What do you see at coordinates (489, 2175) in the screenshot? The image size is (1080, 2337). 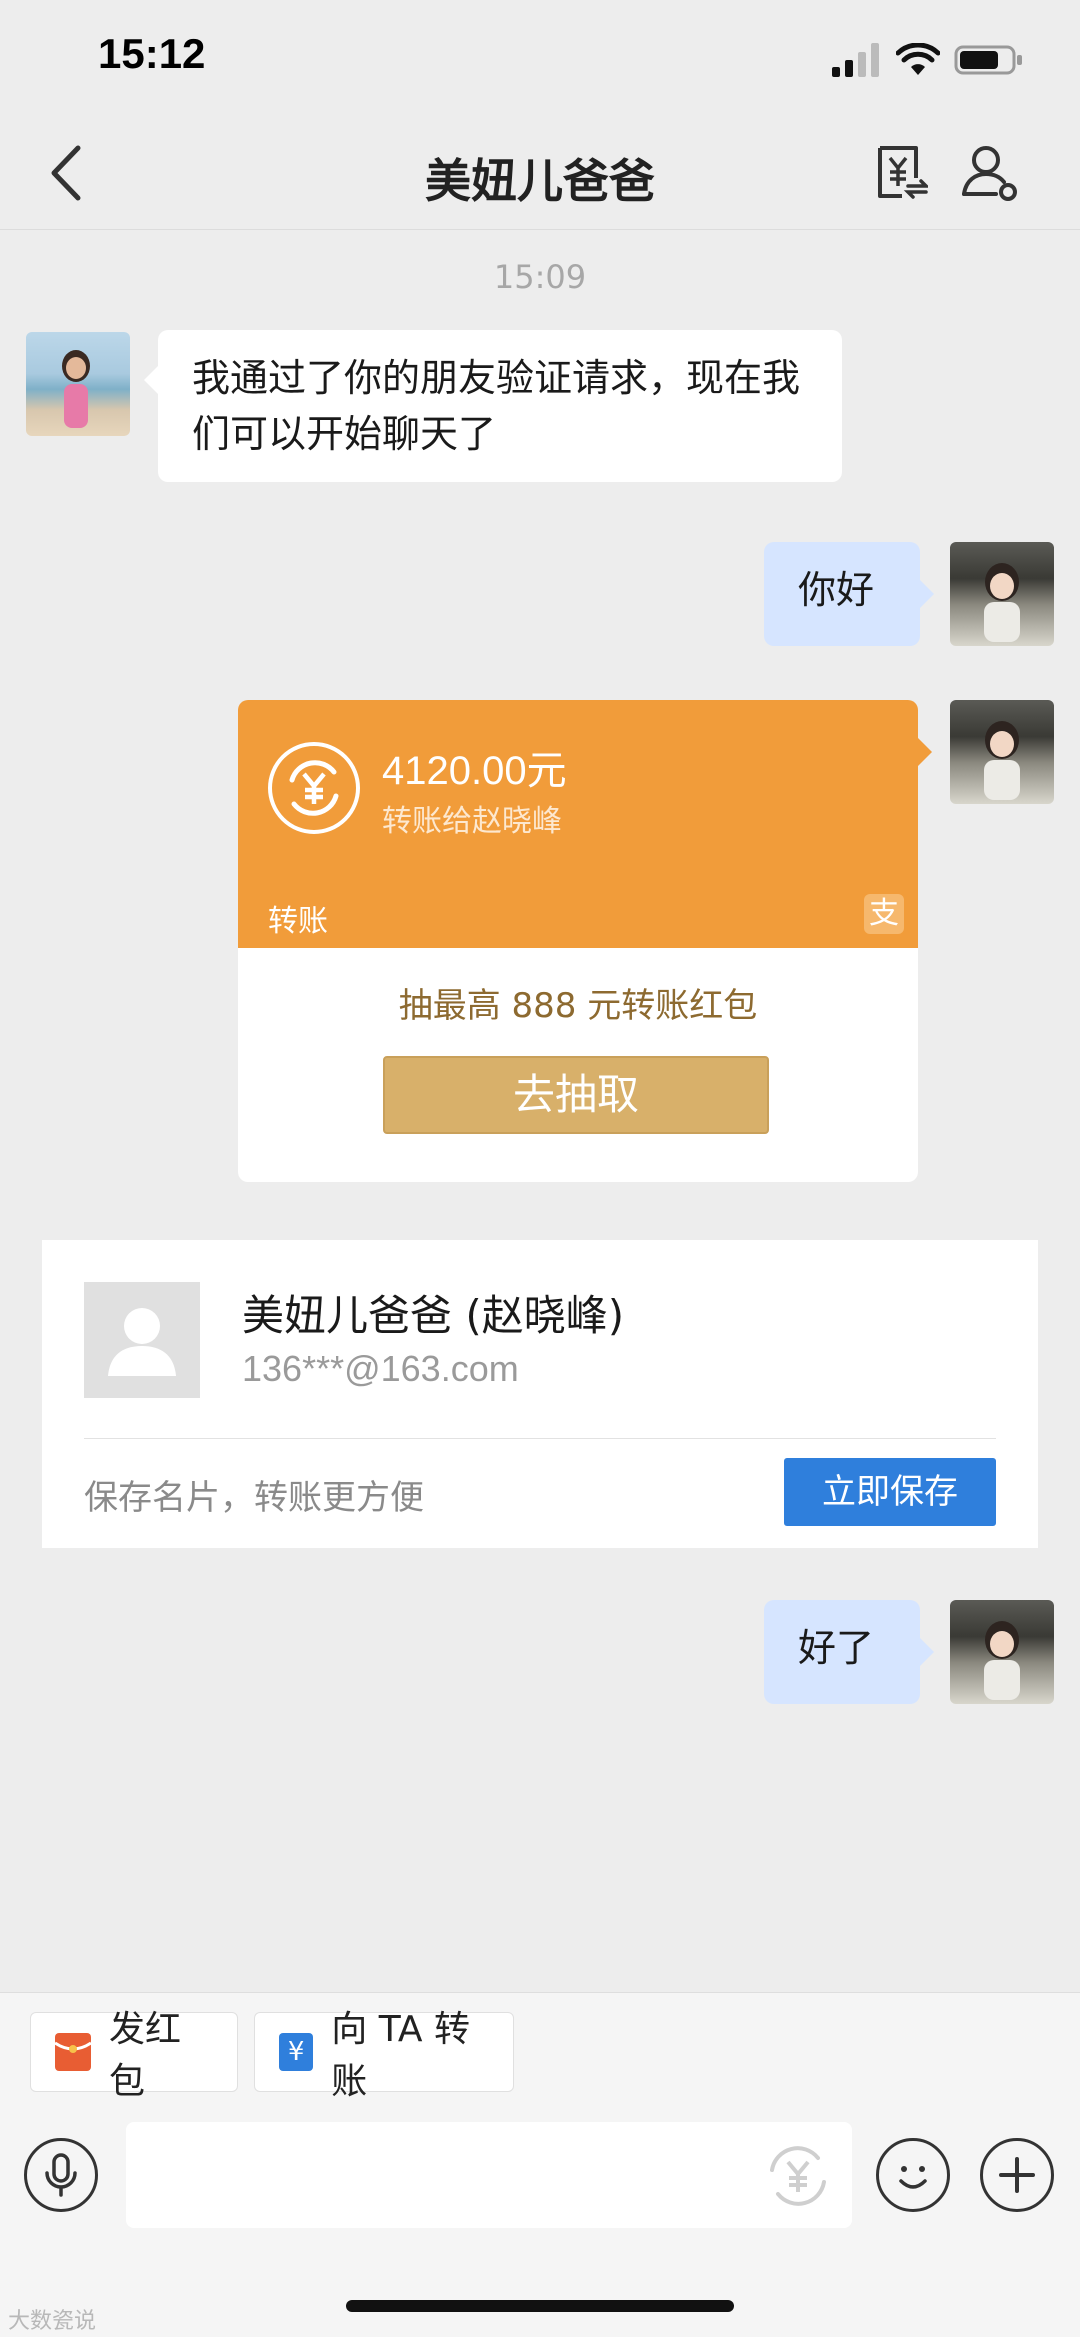 I see `message-input` at bounding box center [489, 2175].